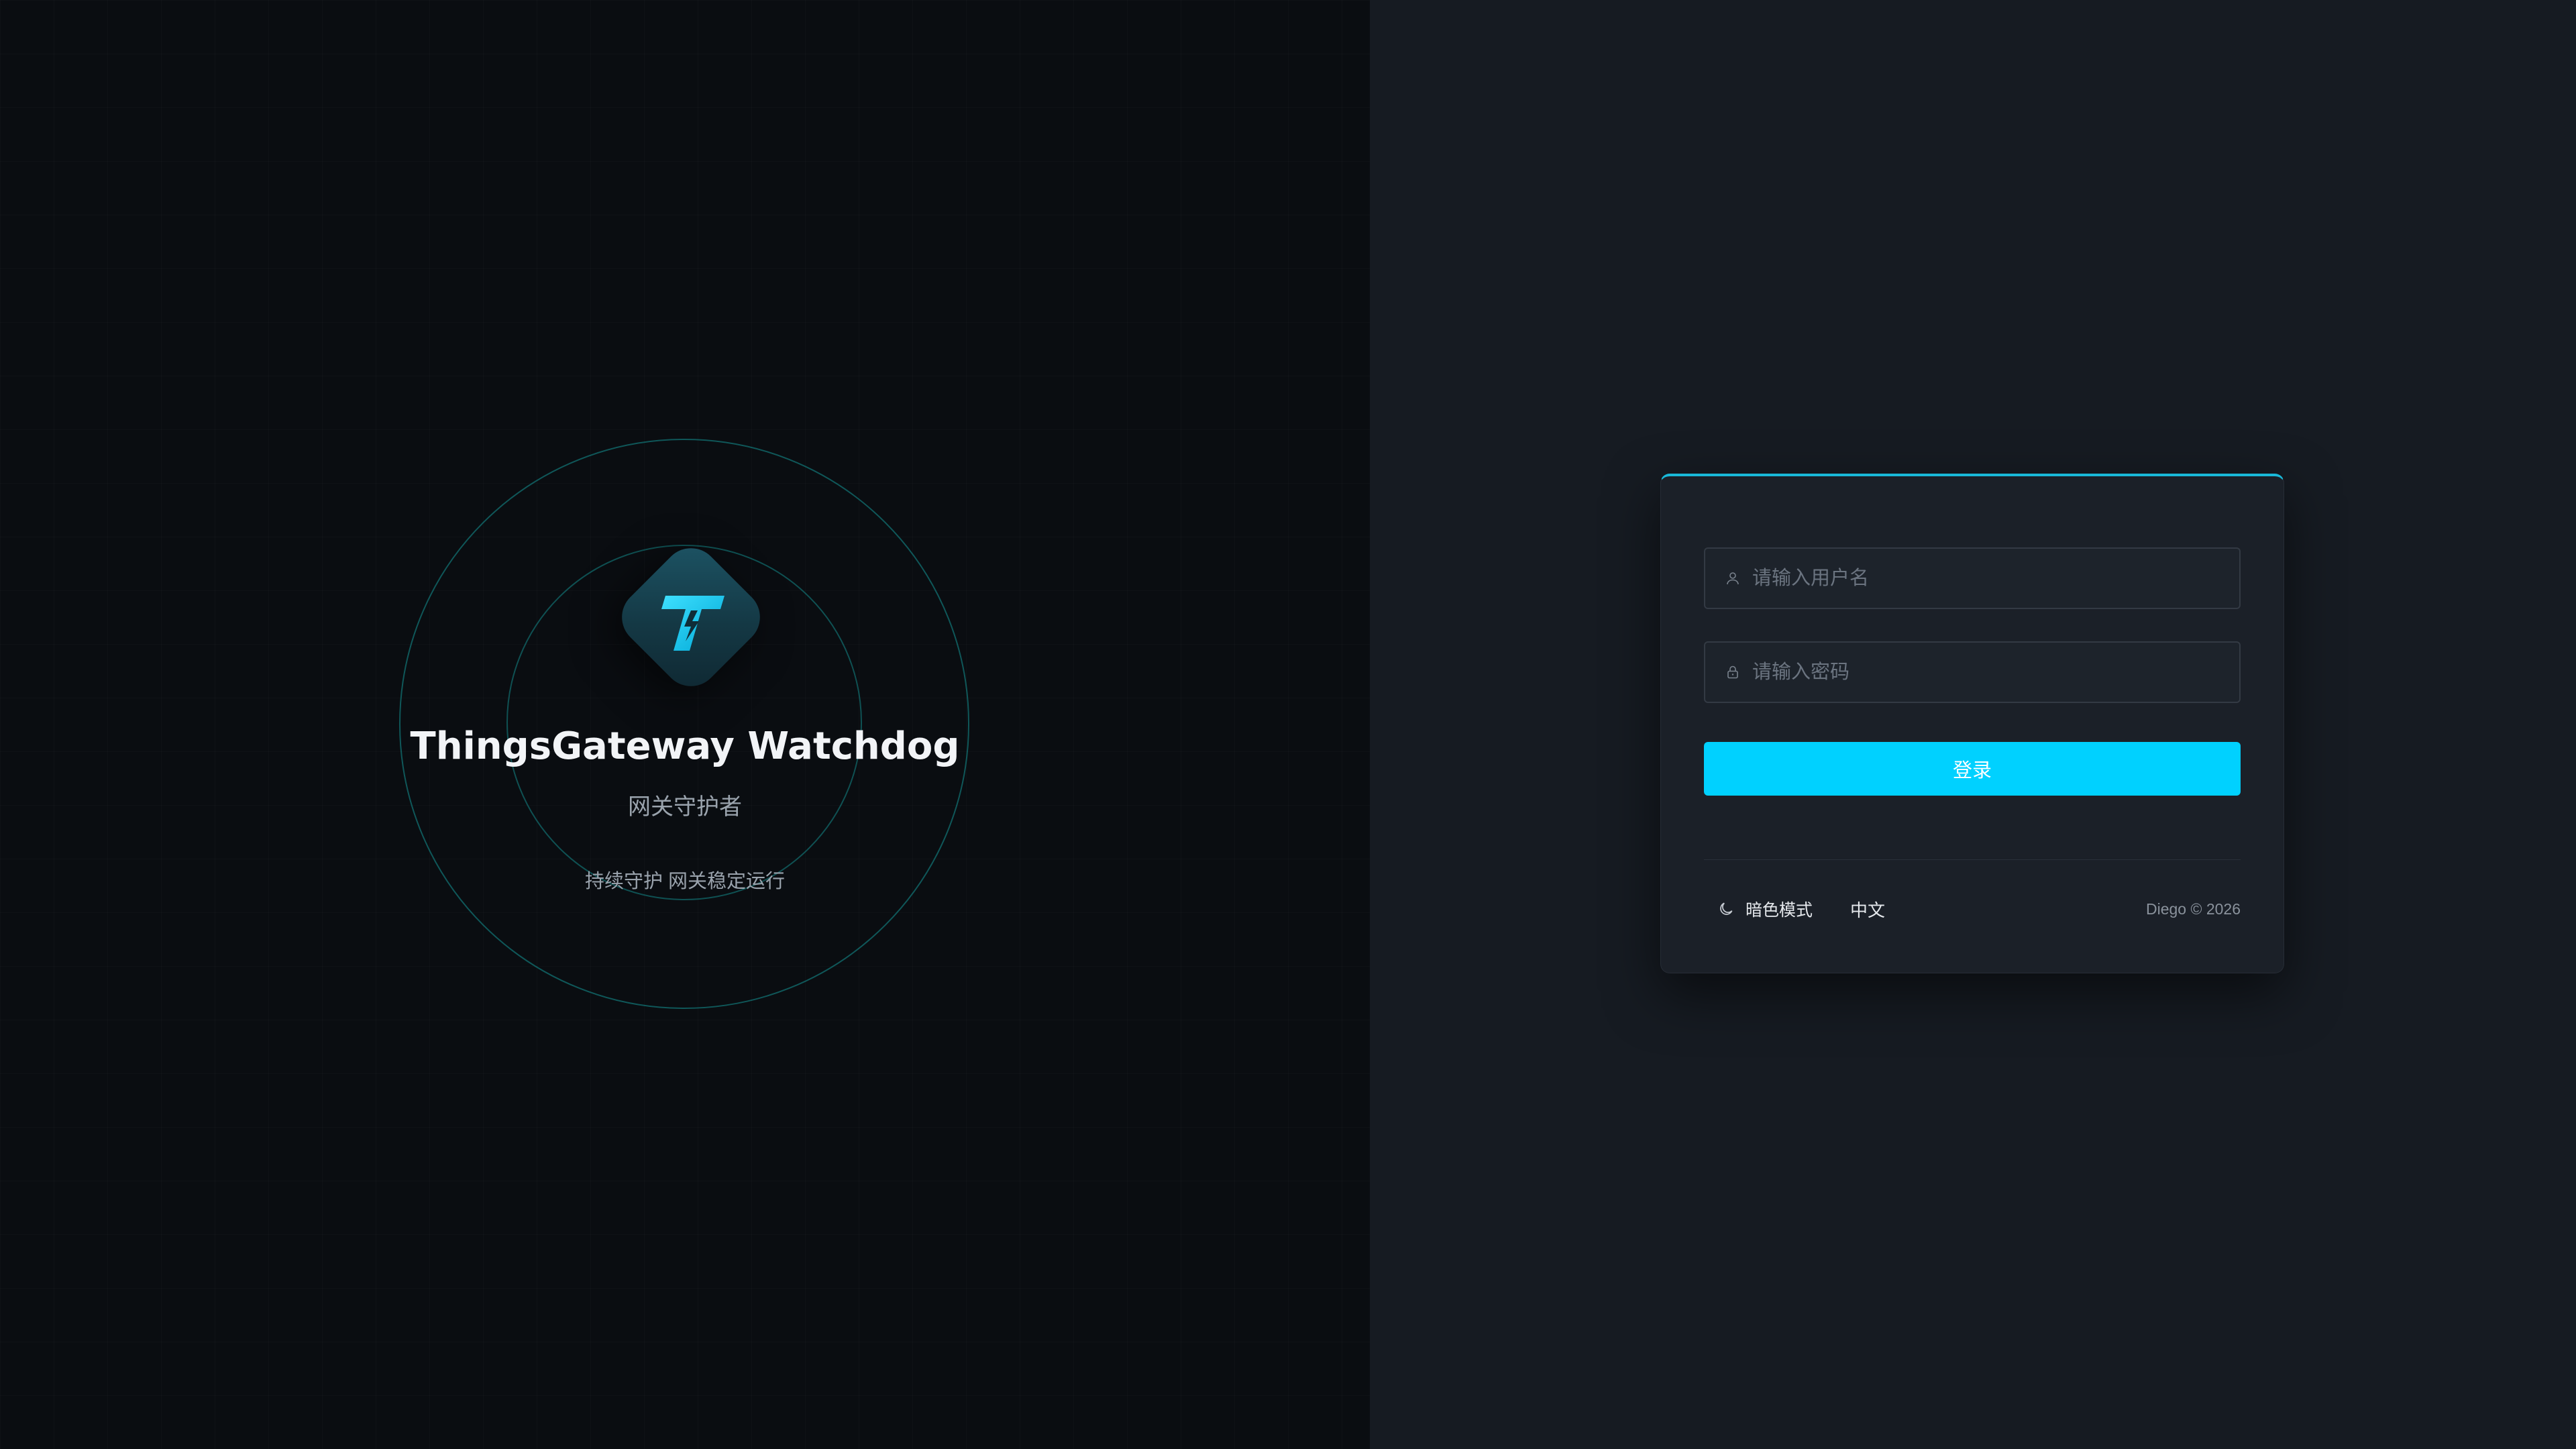  What do you see at coordinates (1972, 859) in the screenshot?
I see `card-divider` at bounding box center [1972, 859].